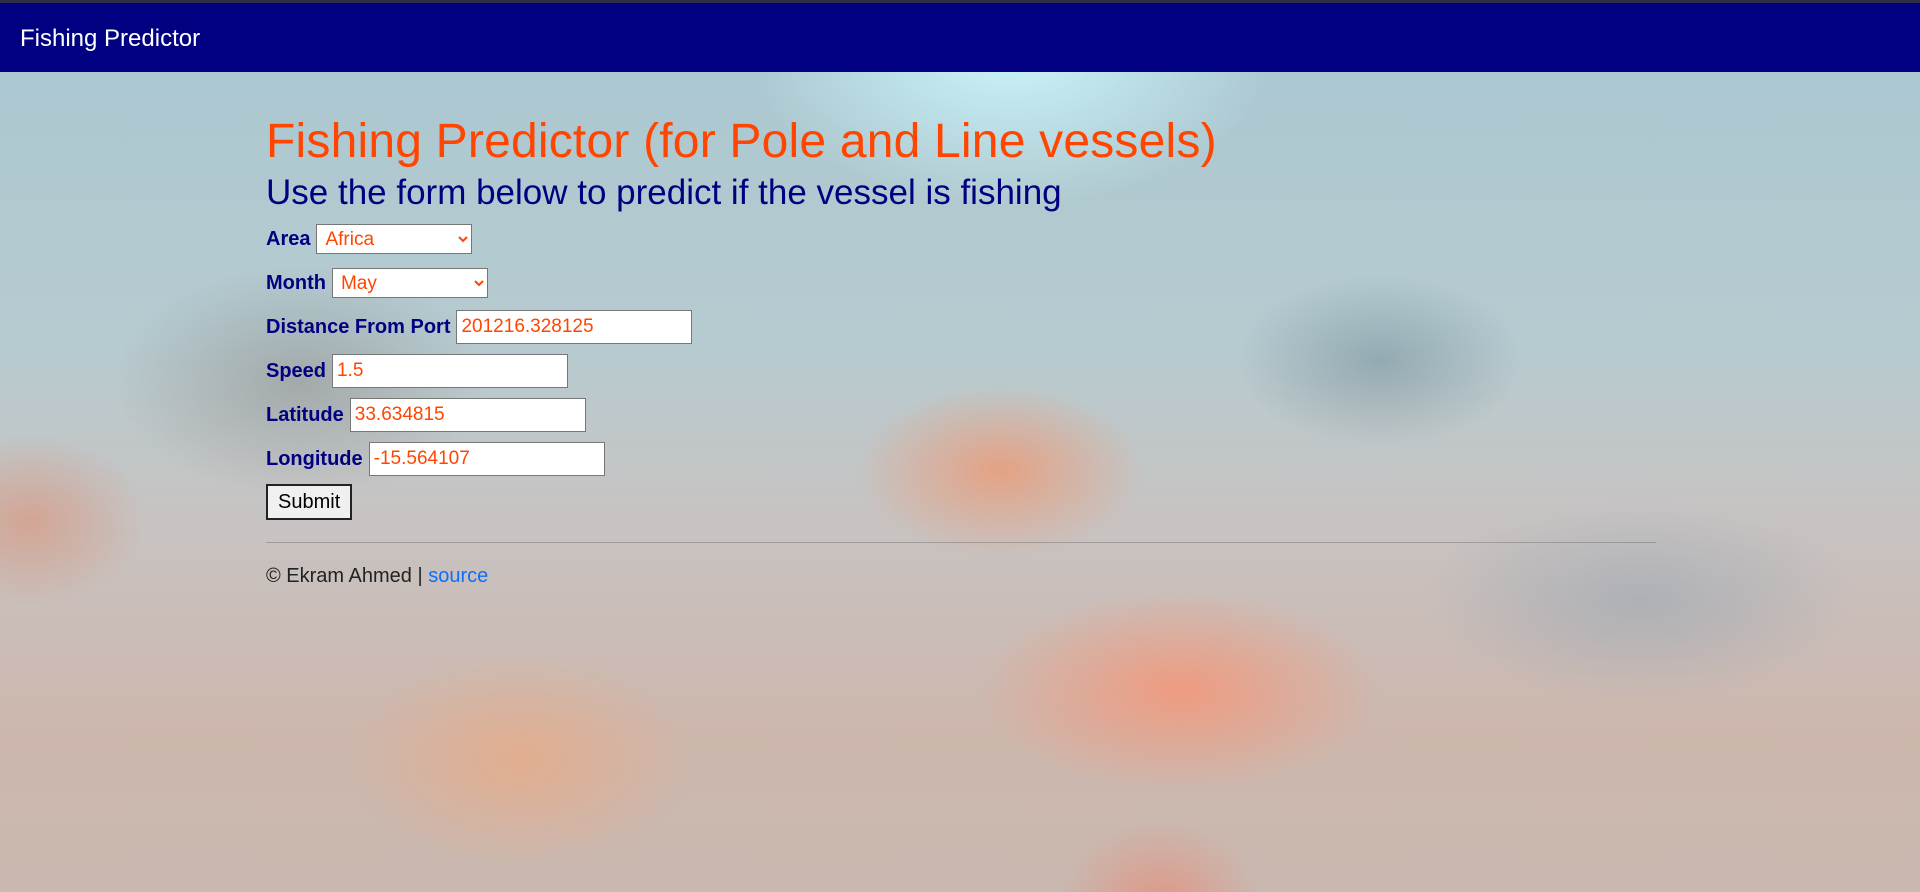  Describe the element at coordinates (110, 39) in the screenshot. I see `navbar-brand: Fishing Predictor` at that location.